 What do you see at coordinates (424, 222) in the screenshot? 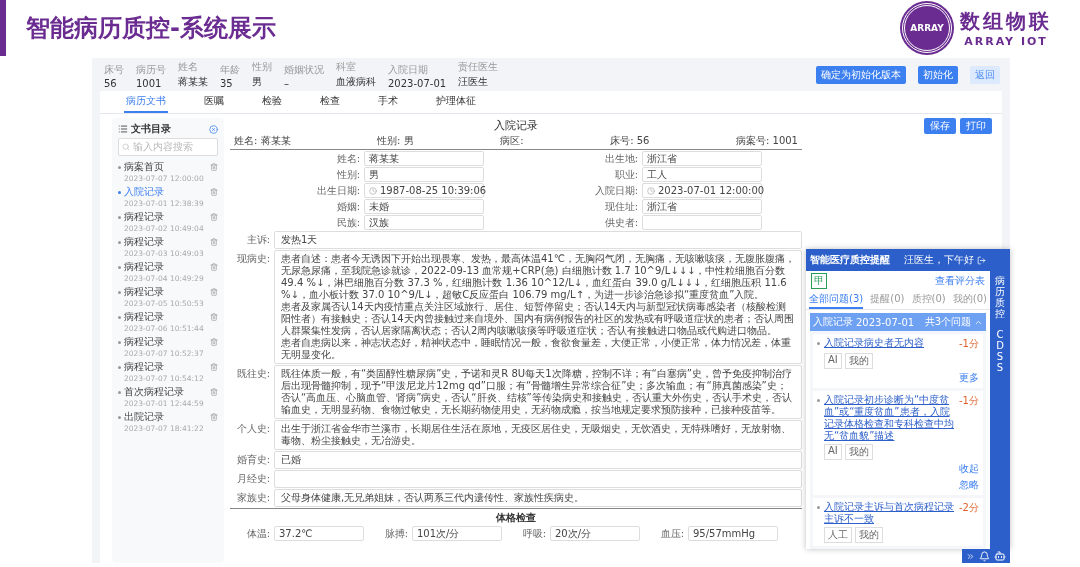
I see `text-field: 汉族` at bounding box center [424, 222].